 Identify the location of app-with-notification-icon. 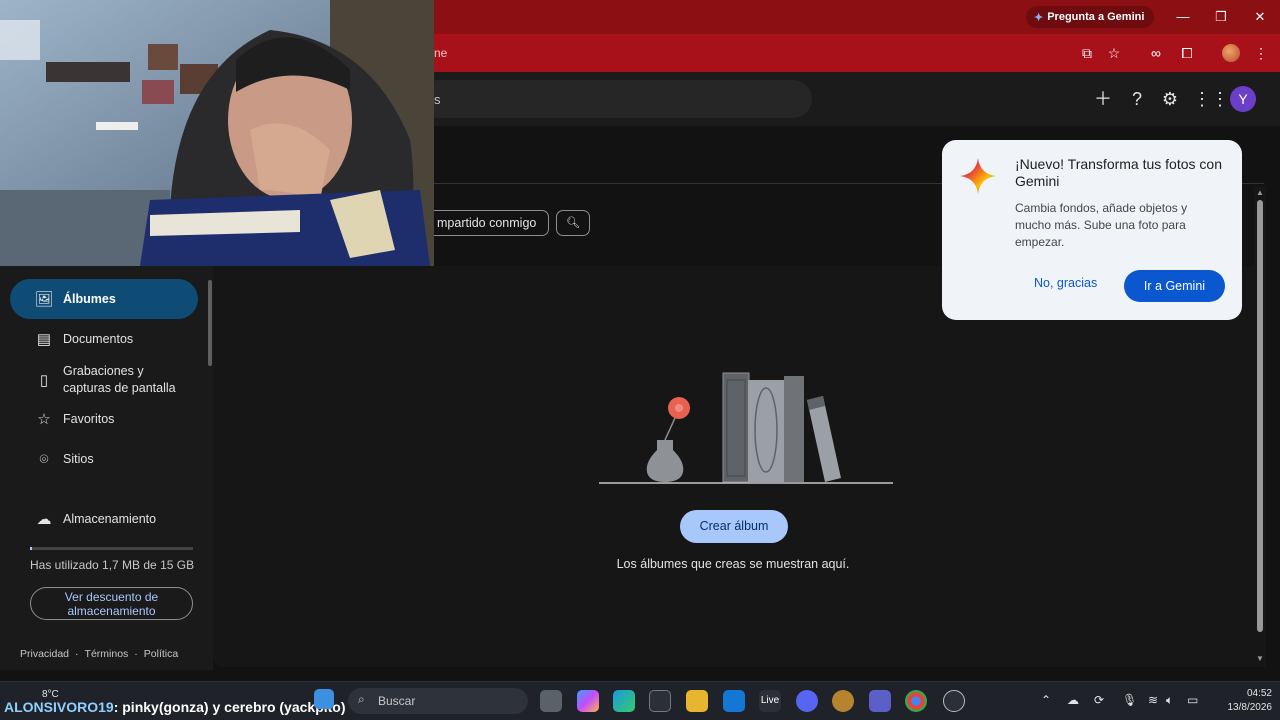
(954, 701).